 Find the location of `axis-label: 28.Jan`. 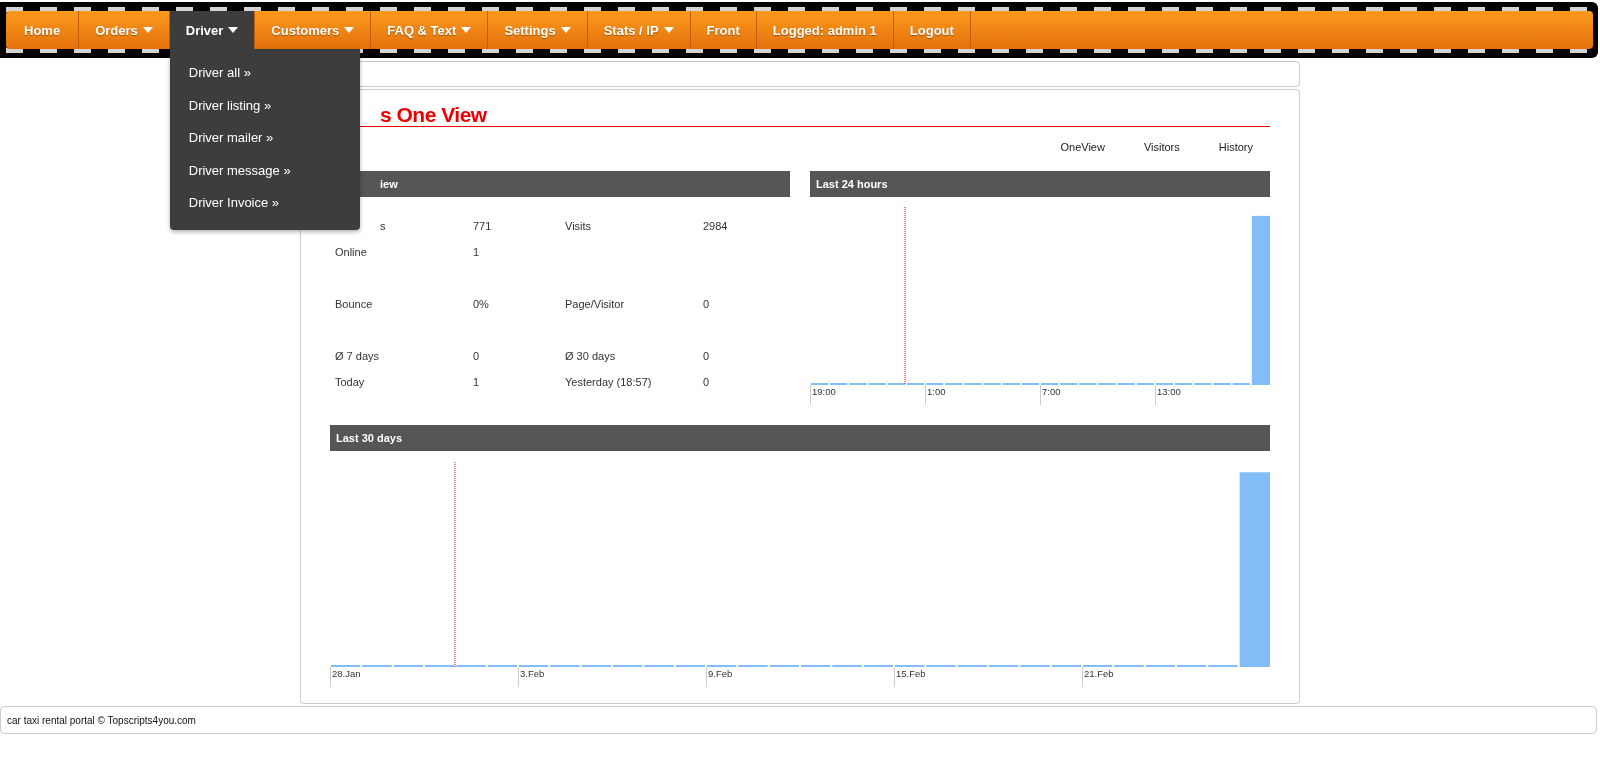

axis-label: 28.Jan is located at coordinates (424, 677).